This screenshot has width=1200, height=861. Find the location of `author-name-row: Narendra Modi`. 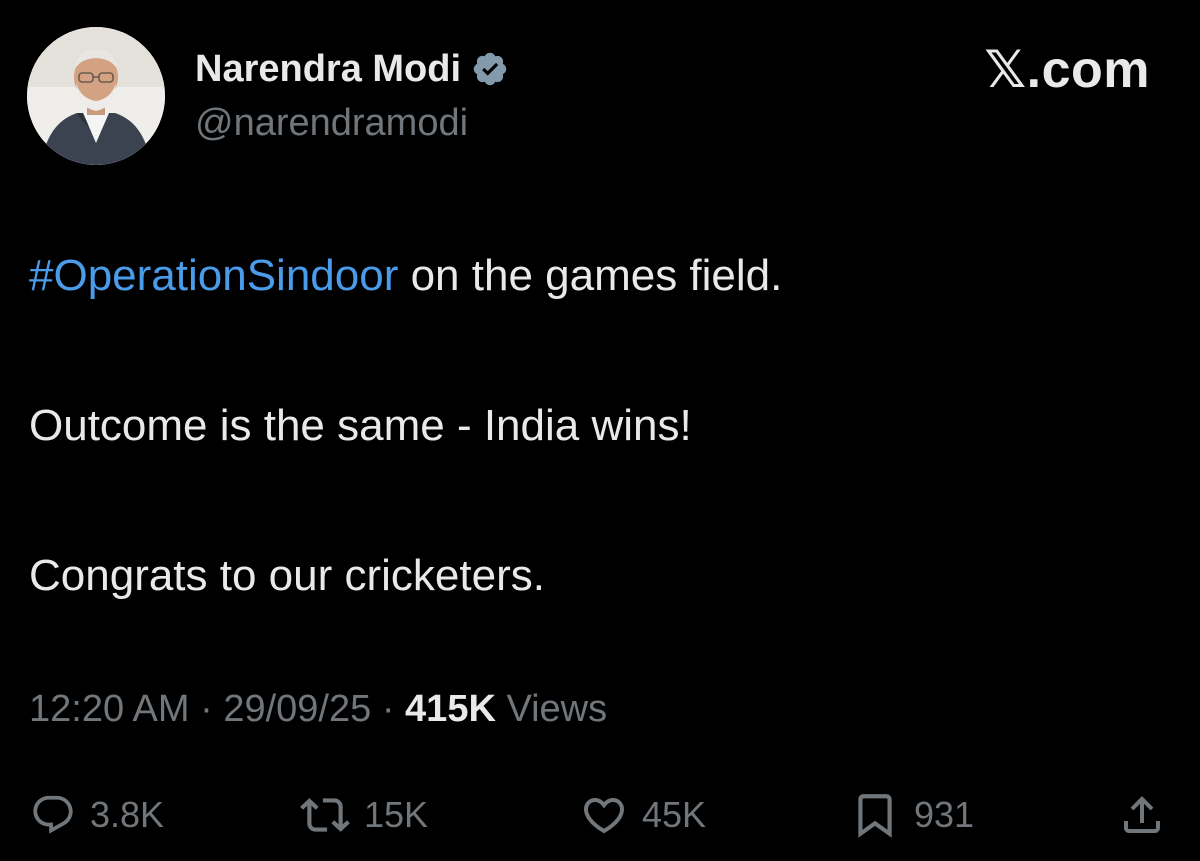

author-name-row: Narendra Modi is located at coordinates (352, 69).